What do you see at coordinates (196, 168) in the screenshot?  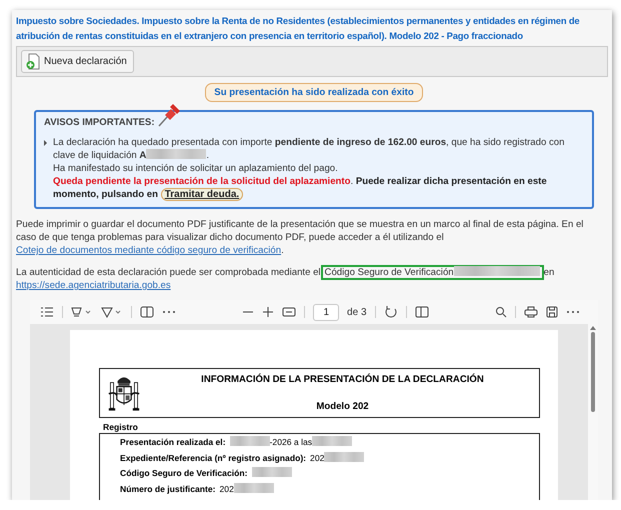 I see `notice-text: Ha manifestado su intención de solicitar un aplazamiento del pago.` at bounding box center [196, 168].